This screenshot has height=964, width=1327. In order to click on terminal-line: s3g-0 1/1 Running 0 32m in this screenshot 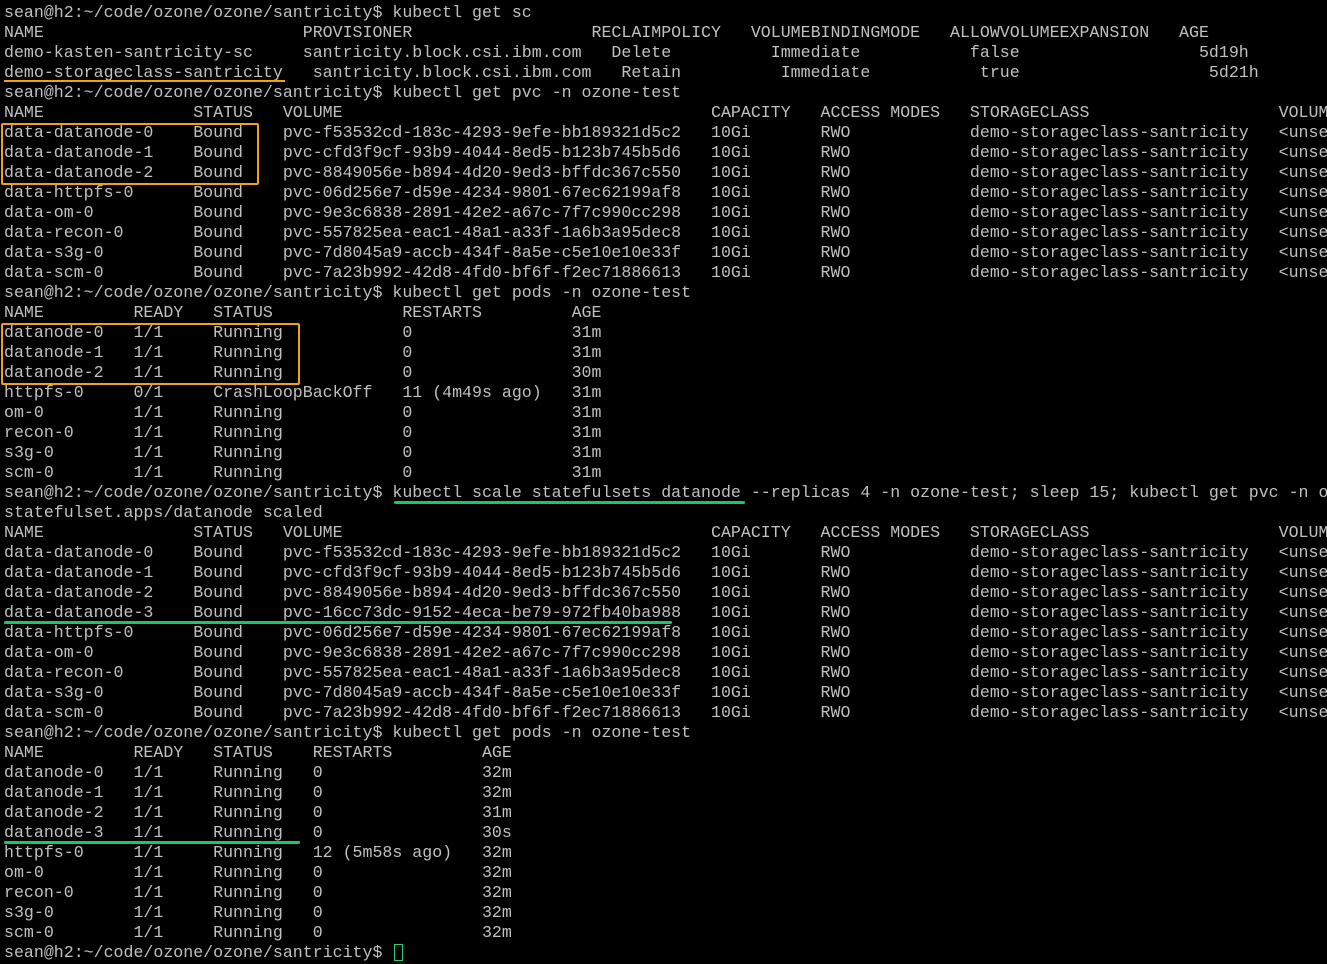, I will do `click(258, 912)`.